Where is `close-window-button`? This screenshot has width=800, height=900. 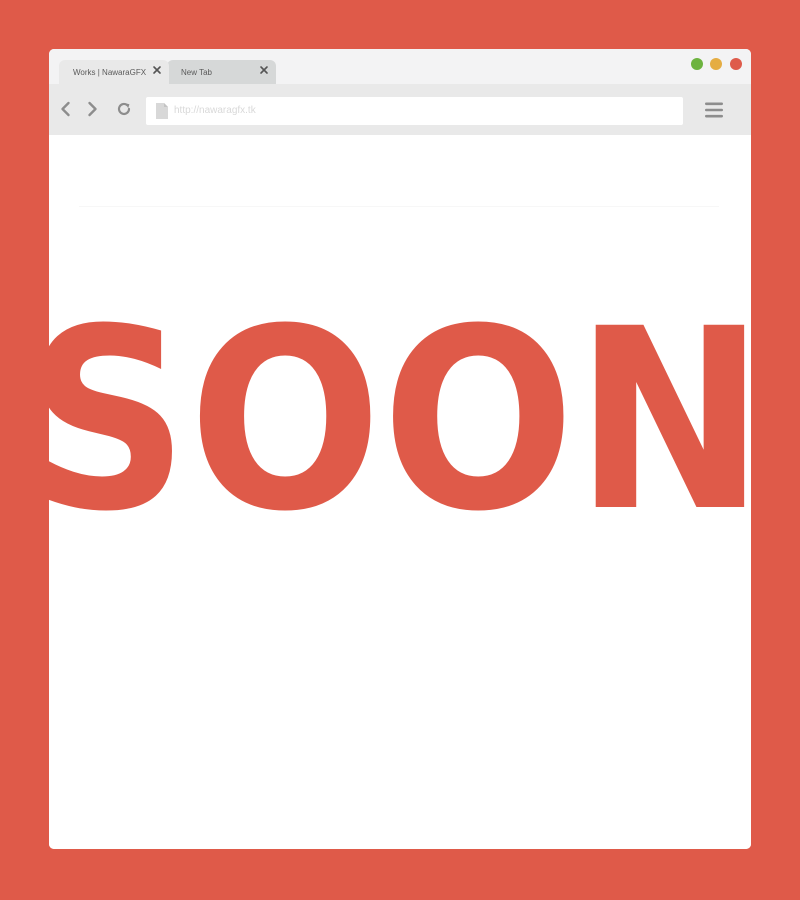 close-window-button is located at coordinates (736, 64).